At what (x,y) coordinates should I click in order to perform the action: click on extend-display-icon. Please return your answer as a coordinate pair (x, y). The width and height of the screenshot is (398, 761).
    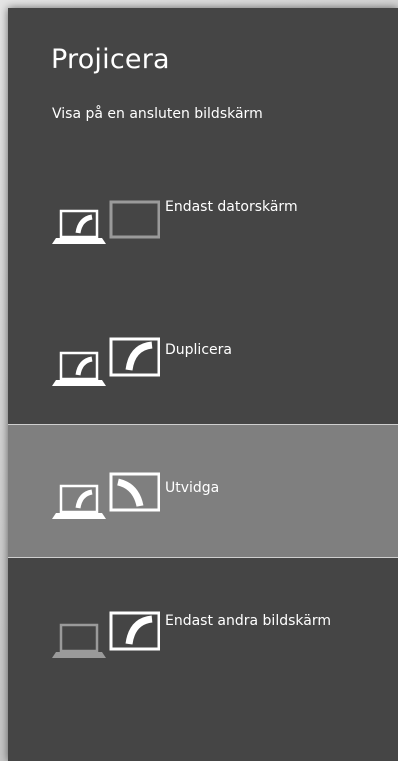
    Looking at the image, I should click on (106, 495).